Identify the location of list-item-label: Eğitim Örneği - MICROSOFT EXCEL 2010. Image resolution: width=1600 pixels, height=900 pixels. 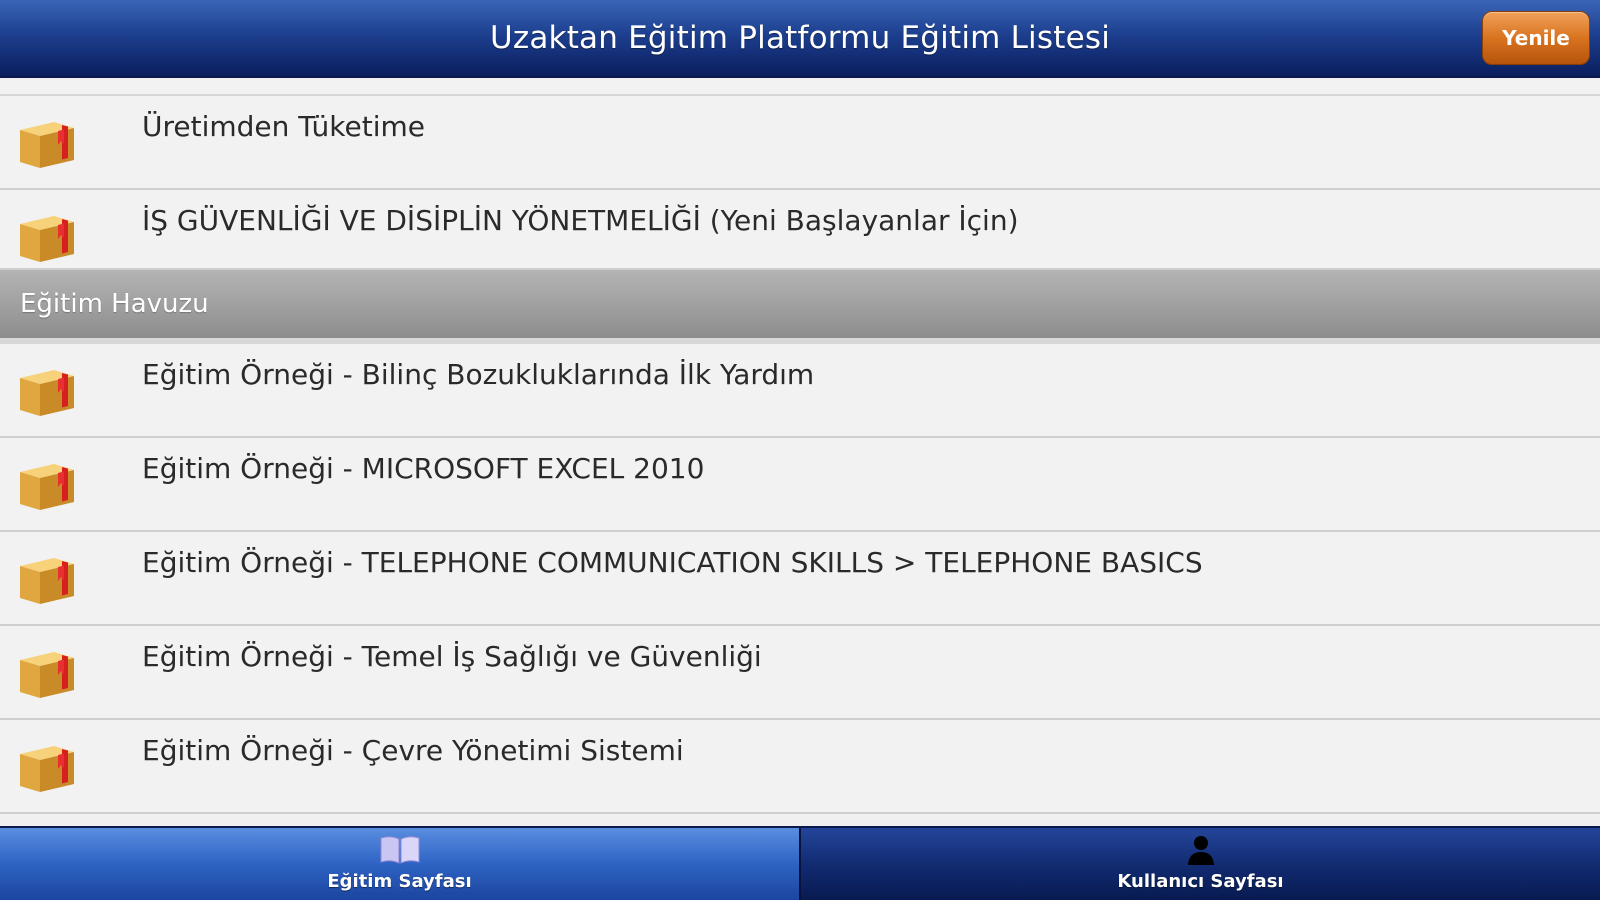
(423, 468).